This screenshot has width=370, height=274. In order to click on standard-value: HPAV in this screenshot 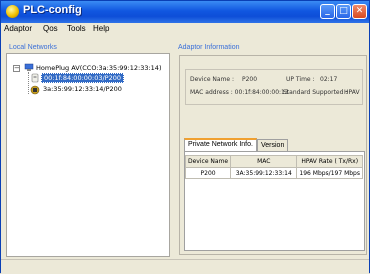, I will do `click(352, 92)`.